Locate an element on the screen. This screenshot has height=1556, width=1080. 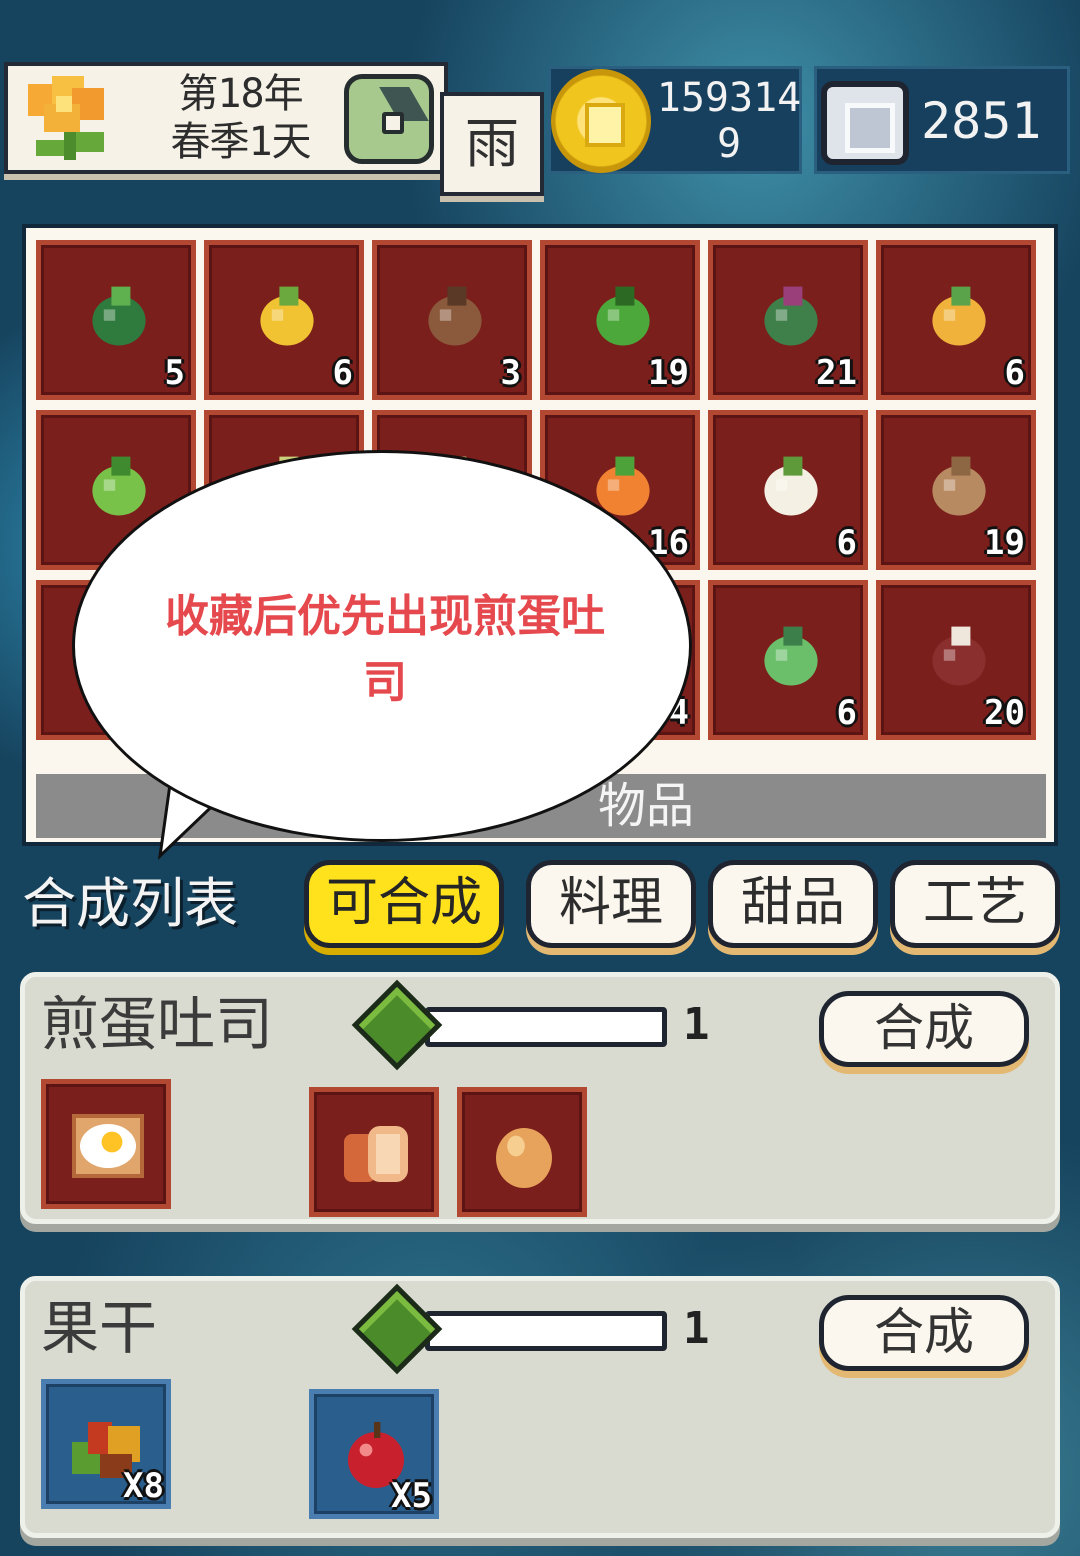
green-pepper-icon is located at coordinates (623, 316).